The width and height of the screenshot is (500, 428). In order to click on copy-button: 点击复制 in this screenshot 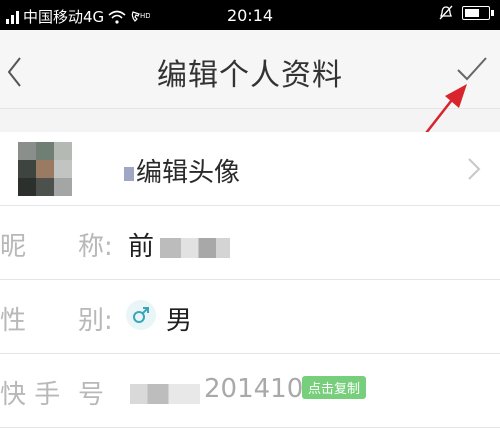, I will do `click(334, 387)`.